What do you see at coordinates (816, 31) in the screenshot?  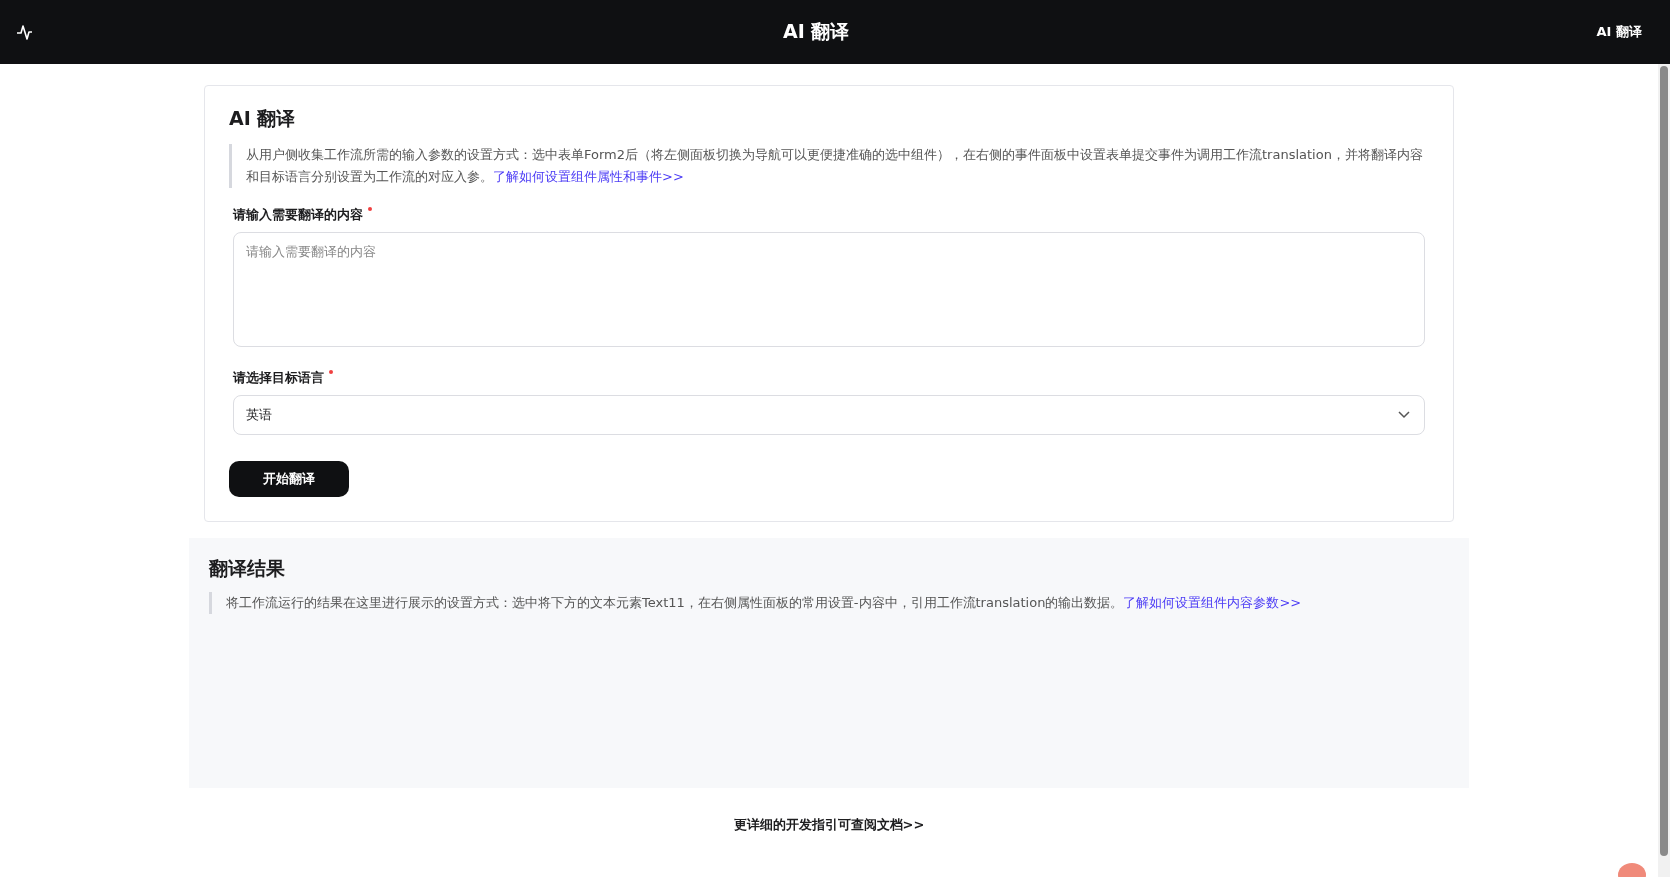 I see `app-title: AI 翻译` at bounding box center [816, 31].